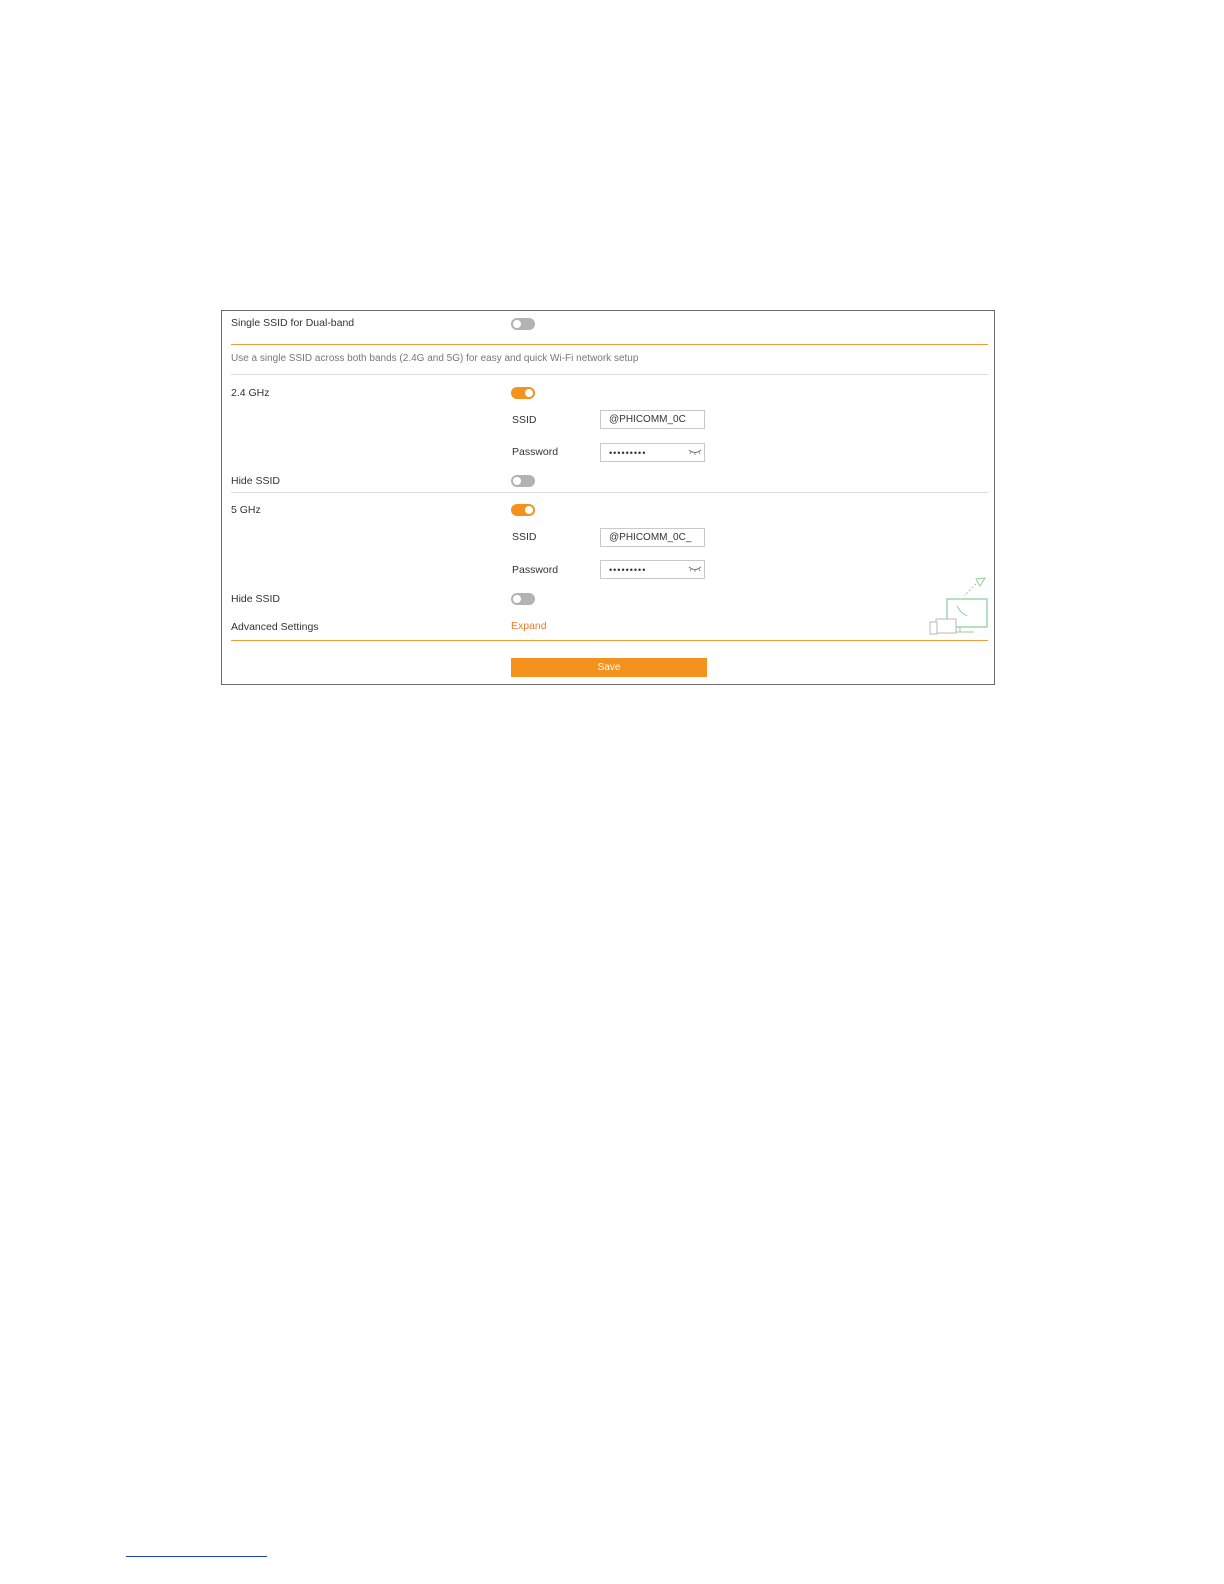  I want to click on expand-link: Expand, so click(529, 626).